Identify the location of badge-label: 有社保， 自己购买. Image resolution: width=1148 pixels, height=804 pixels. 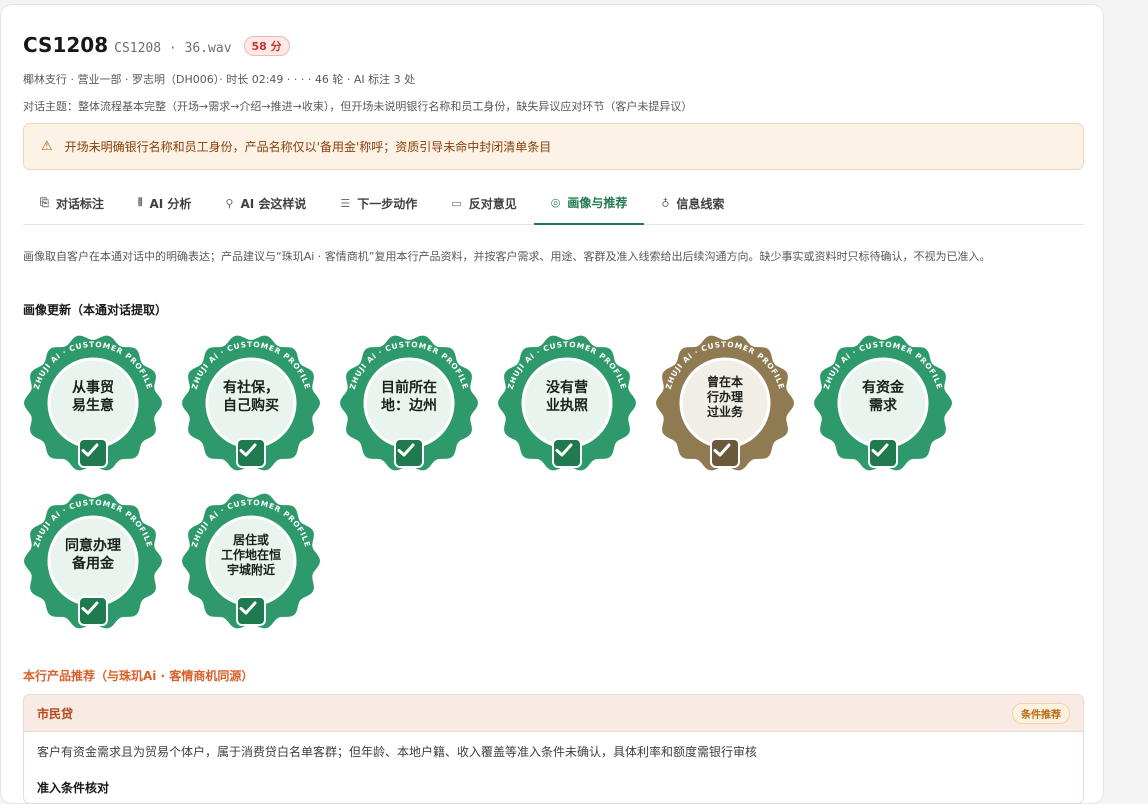
(251, 397).